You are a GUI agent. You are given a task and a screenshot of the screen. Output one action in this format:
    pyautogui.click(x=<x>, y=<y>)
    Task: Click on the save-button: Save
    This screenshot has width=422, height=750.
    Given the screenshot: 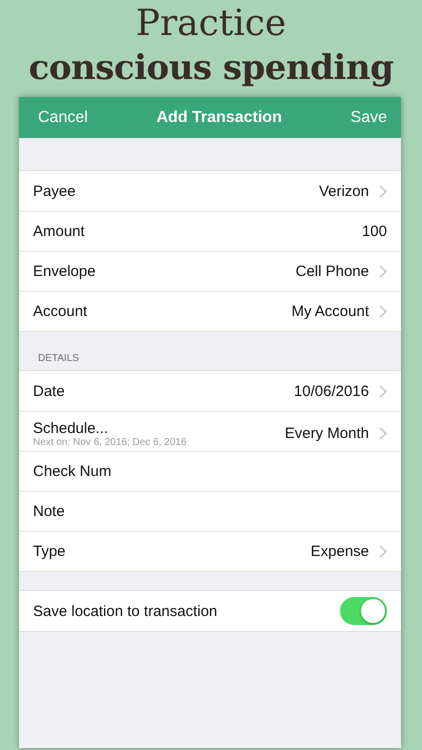 What is the action you would take?
    pyautogui.click(x=368, y=117)
    